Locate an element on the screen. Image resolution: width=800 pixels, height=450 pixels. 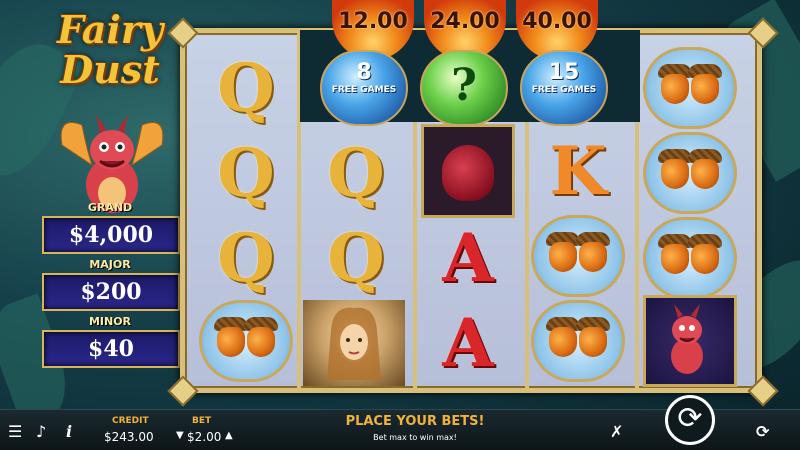
status-submessage: Bet max to win max! is located at coordinates (415, 437).